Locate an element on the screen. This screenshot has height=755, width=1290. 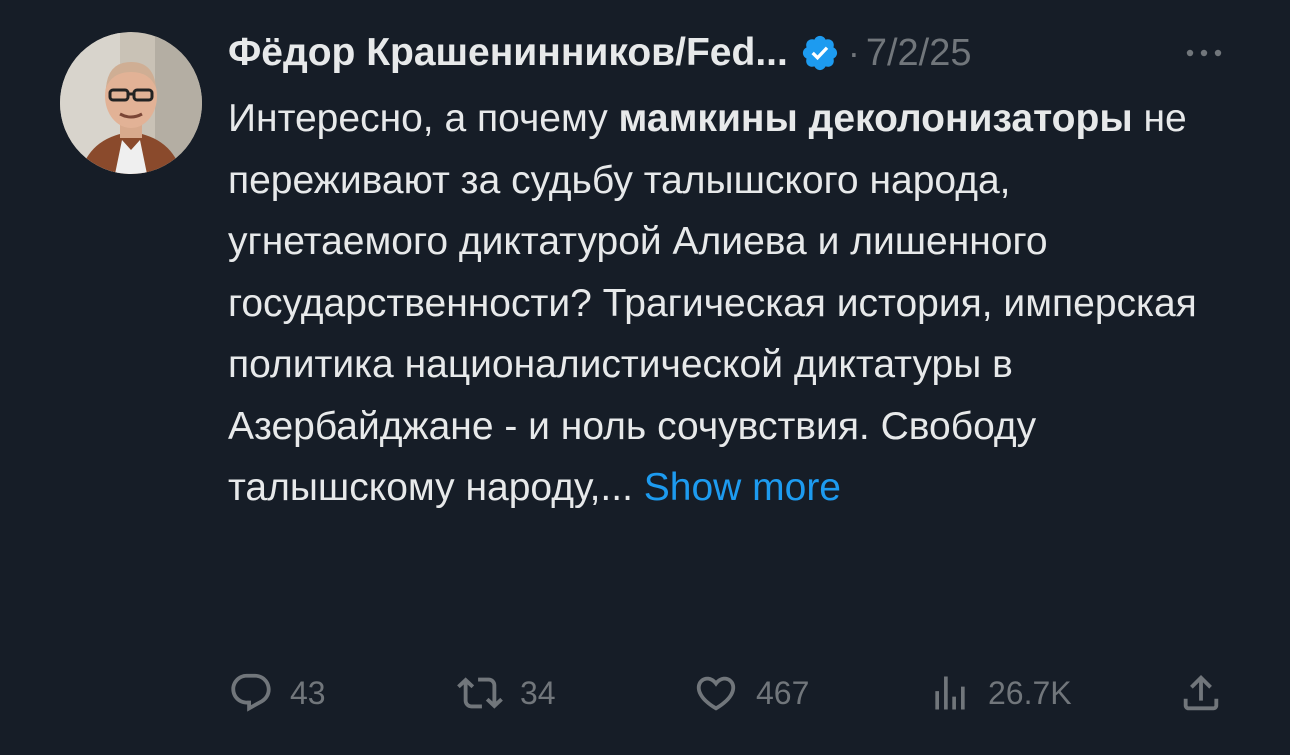
reply-icon is located at coordinates (251, 692).